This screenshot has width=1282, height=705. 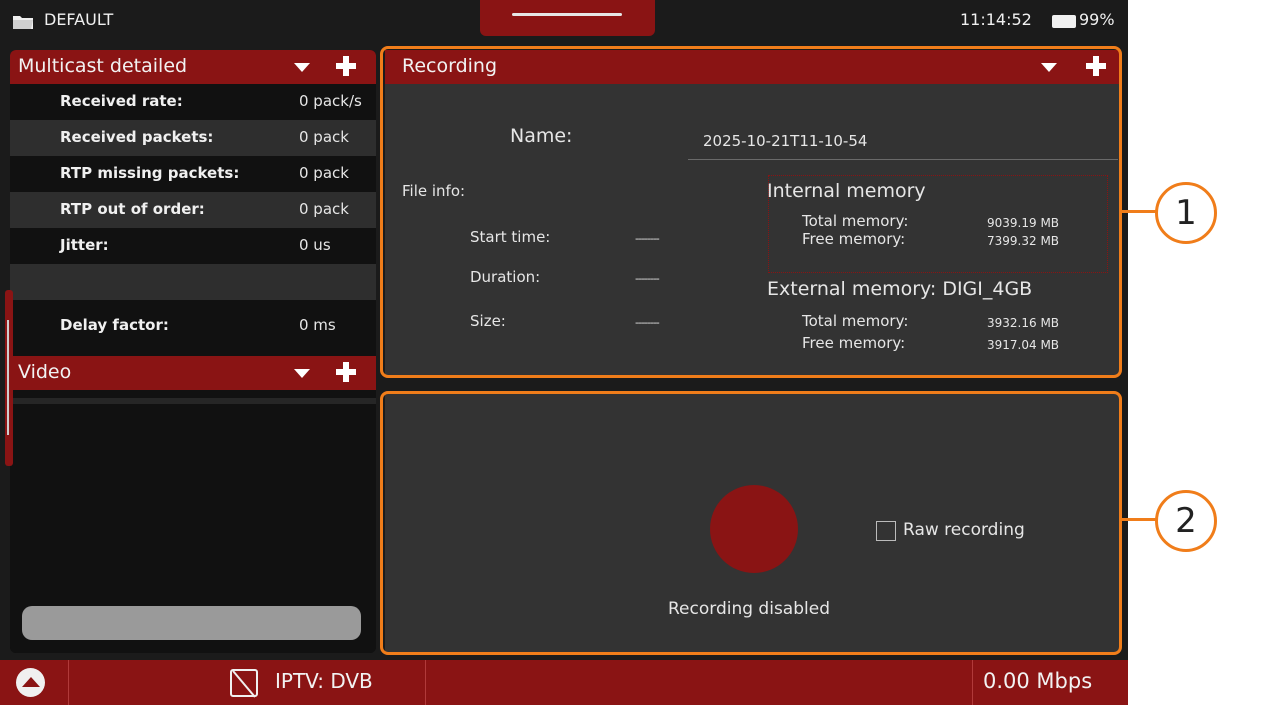 What do you see at coordinates (191, 623) in the screenshot?
I see `video-scrollbar` at bounding box center [191, 623].